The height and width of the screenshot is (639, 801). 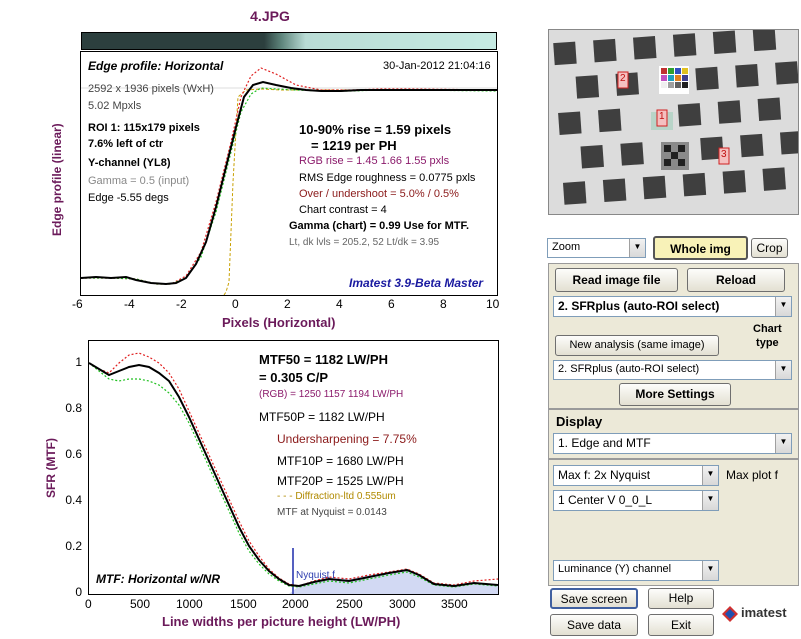 I want to click on edge-plot-heading: Edge profile: Horizontal, so click(x=156, y=66).